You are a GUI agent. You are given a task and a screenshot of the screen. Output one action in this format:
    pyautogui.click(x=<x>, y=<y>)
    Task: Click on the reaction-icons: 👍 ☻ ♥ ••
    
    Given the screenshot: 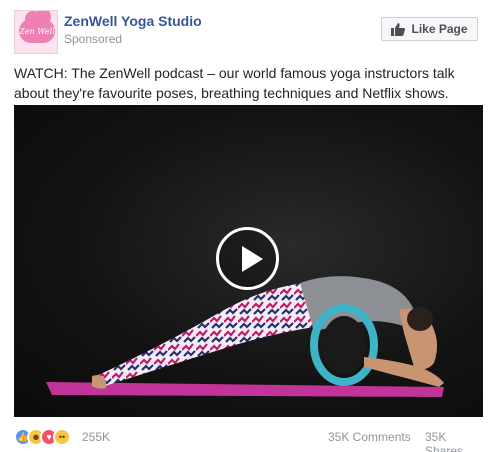 What is the action you would take?
    pyautogui.click(x=46, y=437)
    